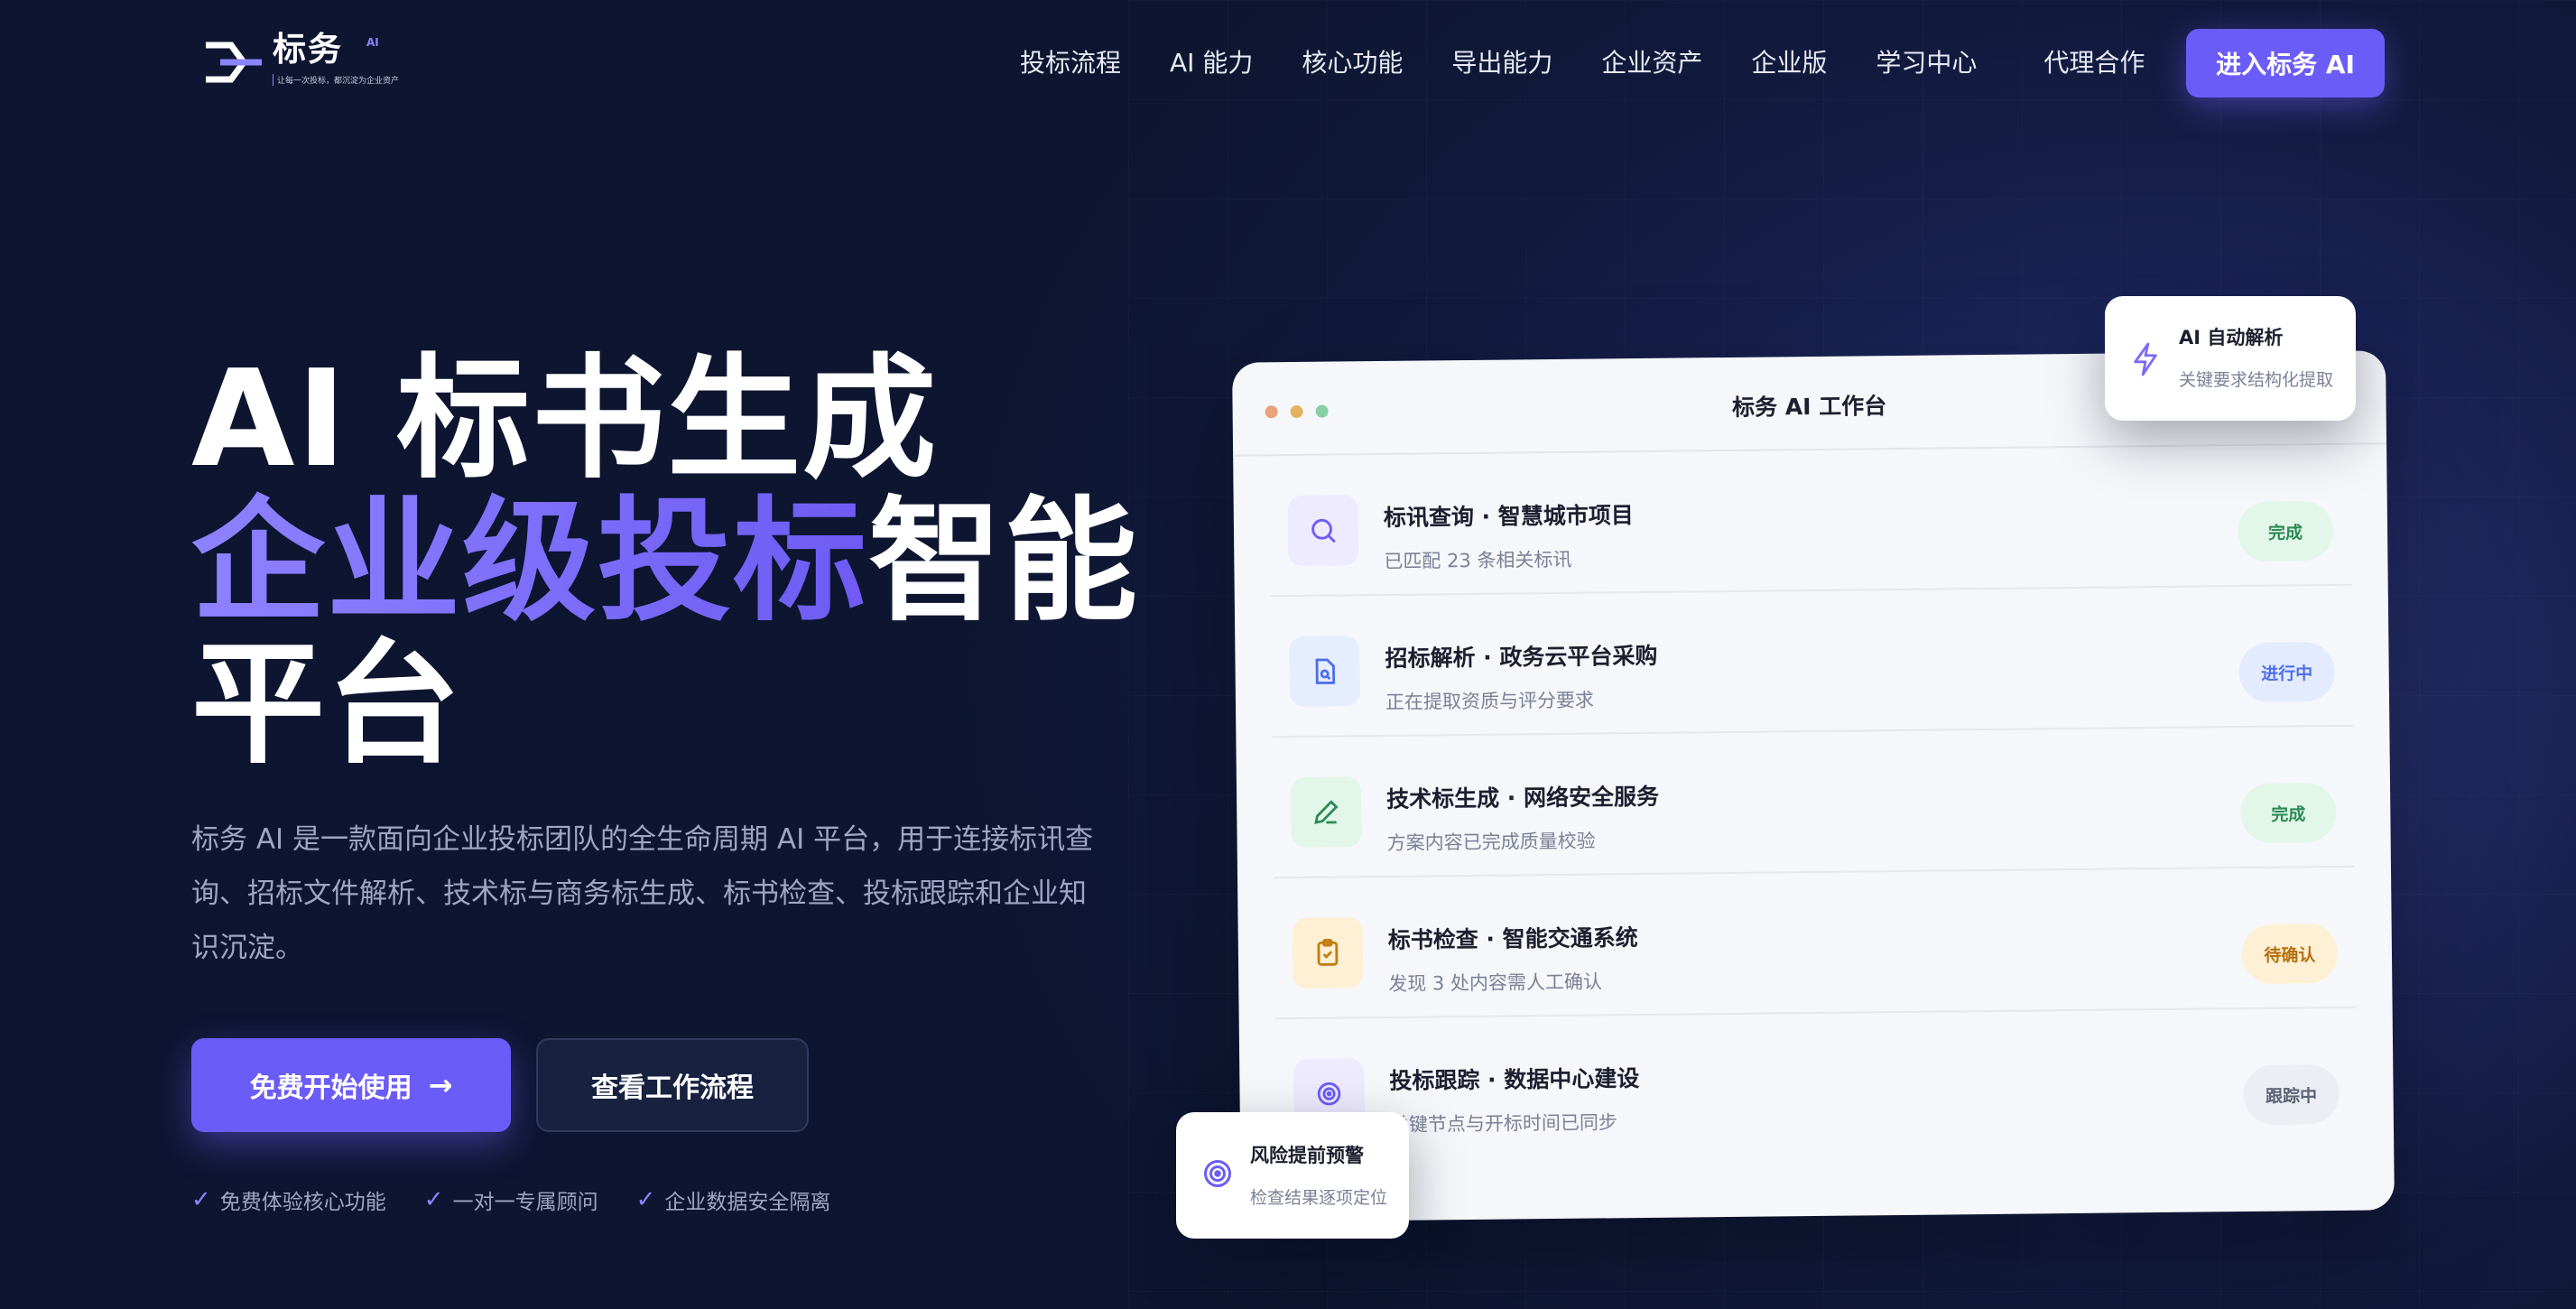 This screenshot has height=1309, width=2576. I want to click on task-subtitle: 已匹配 23 条相关标讯, so click(1478, 560).